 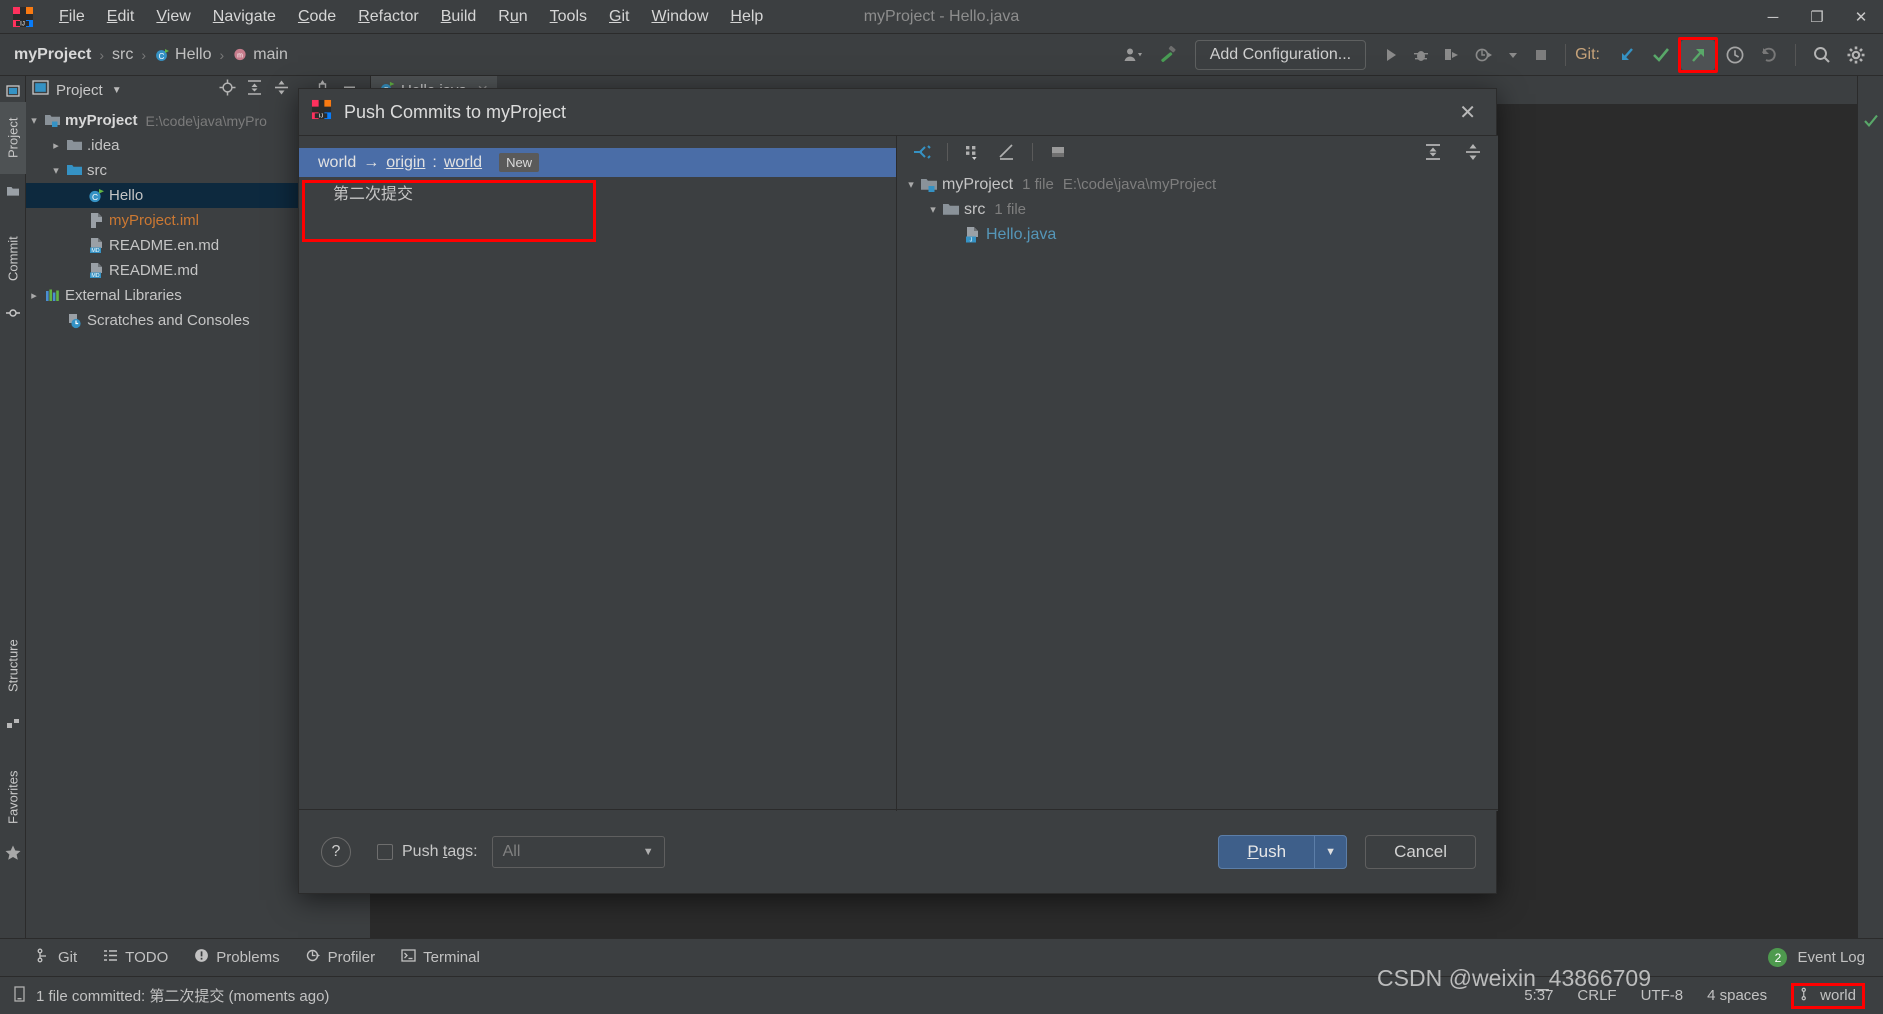 What do you see at coordinates (597, 162) in the screenshot?
I see `push-target-row: world → origin : world New` at bounding box center [597, 162].